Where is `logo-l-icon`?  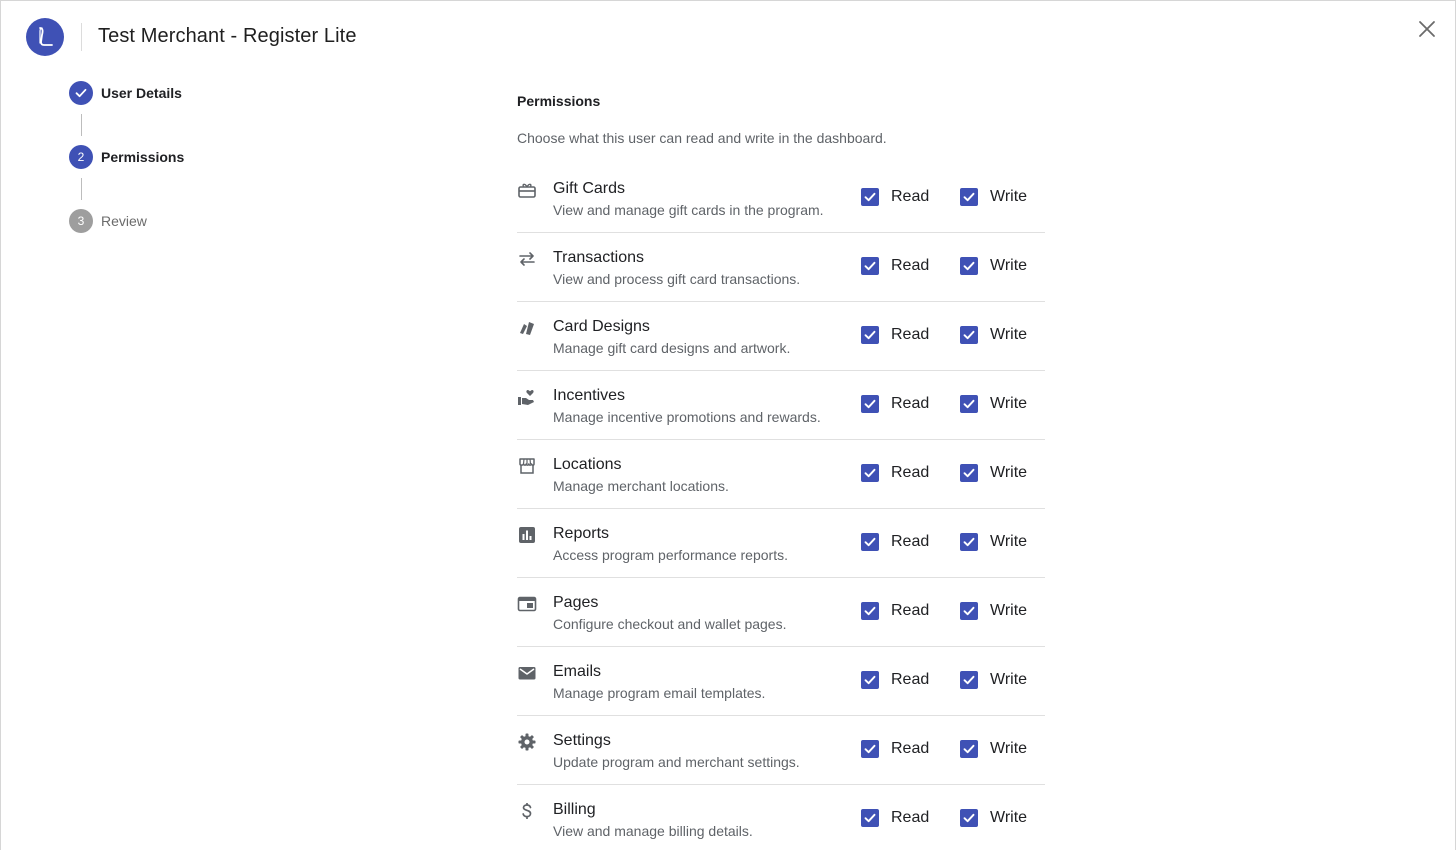 logo-l-icon is located at coordinates (45, 37).